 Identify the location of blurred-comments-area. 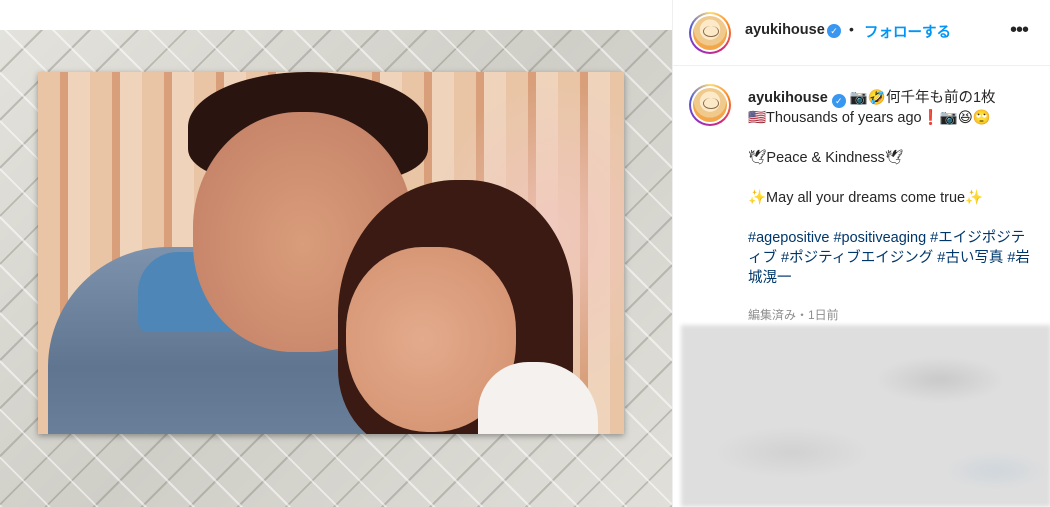
(865, 416).